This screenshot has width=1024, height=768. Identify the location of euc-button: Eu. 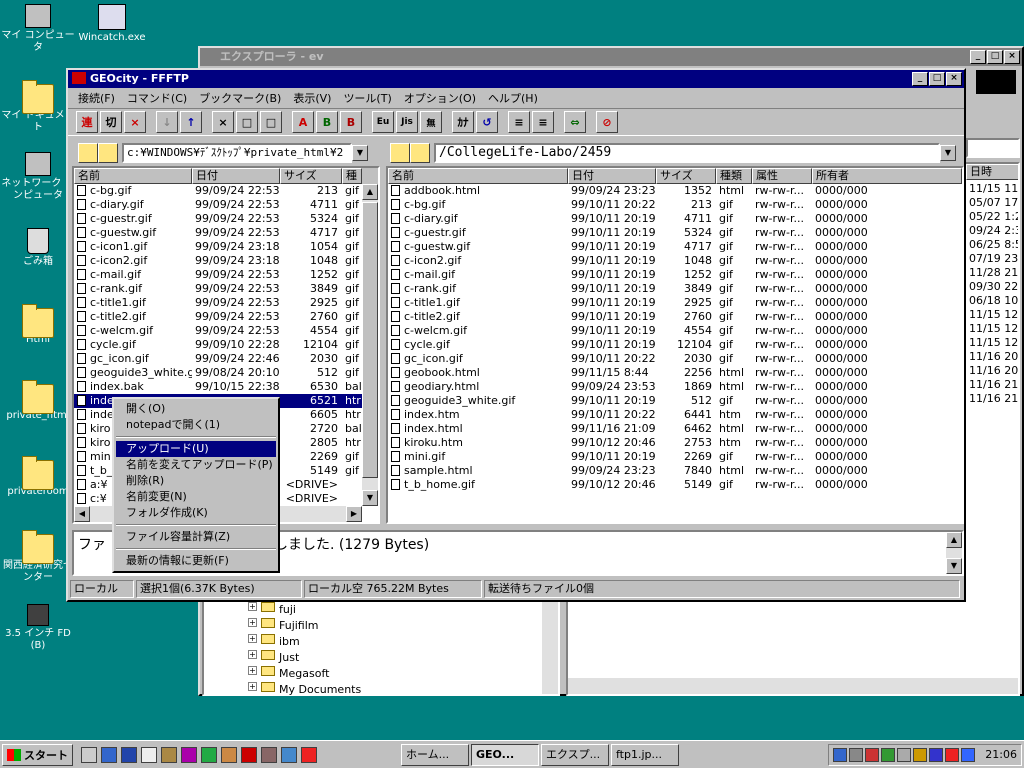
(383, 122).